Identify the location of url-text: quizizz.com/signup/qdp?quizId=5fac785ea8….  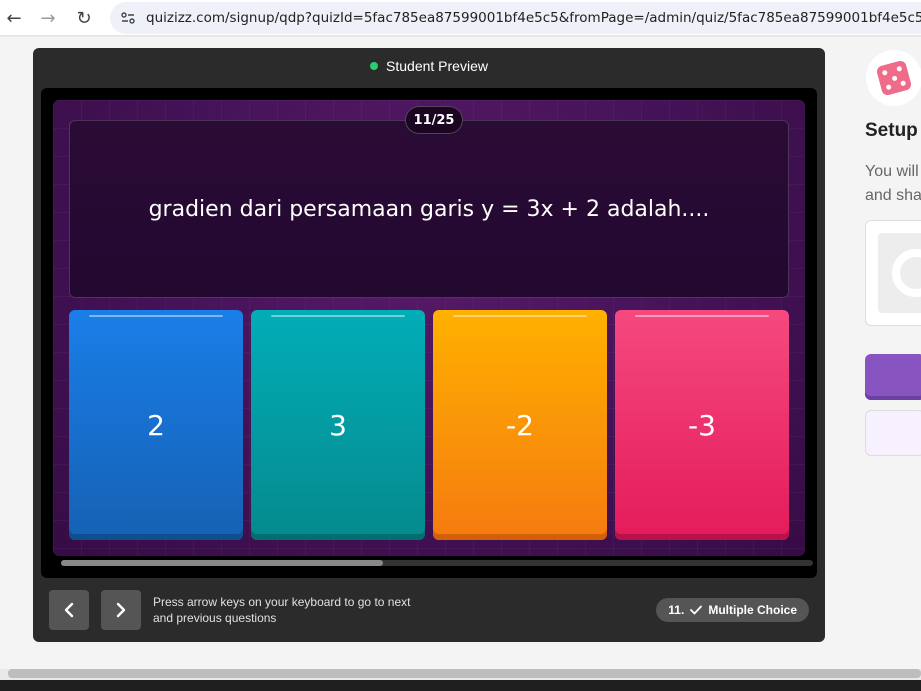
(533, 18).